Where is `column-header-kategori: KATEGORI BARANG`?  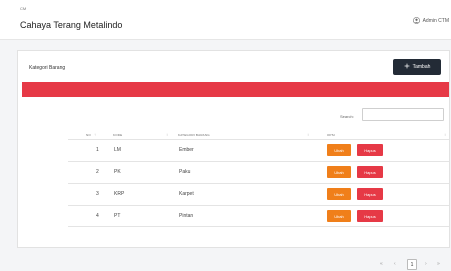
column-header-kategori: KATEGORI BARANG is located at coordinates (194, 135).